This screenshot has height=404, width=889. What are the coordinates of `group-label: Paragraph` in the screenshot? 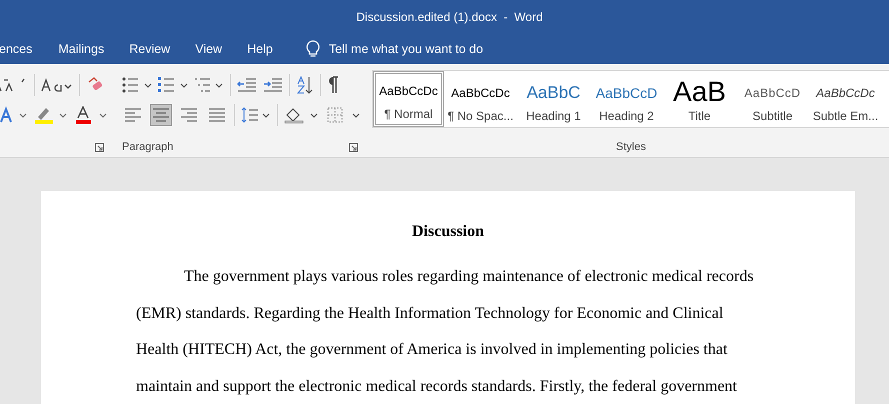 It's located at (148, 147).